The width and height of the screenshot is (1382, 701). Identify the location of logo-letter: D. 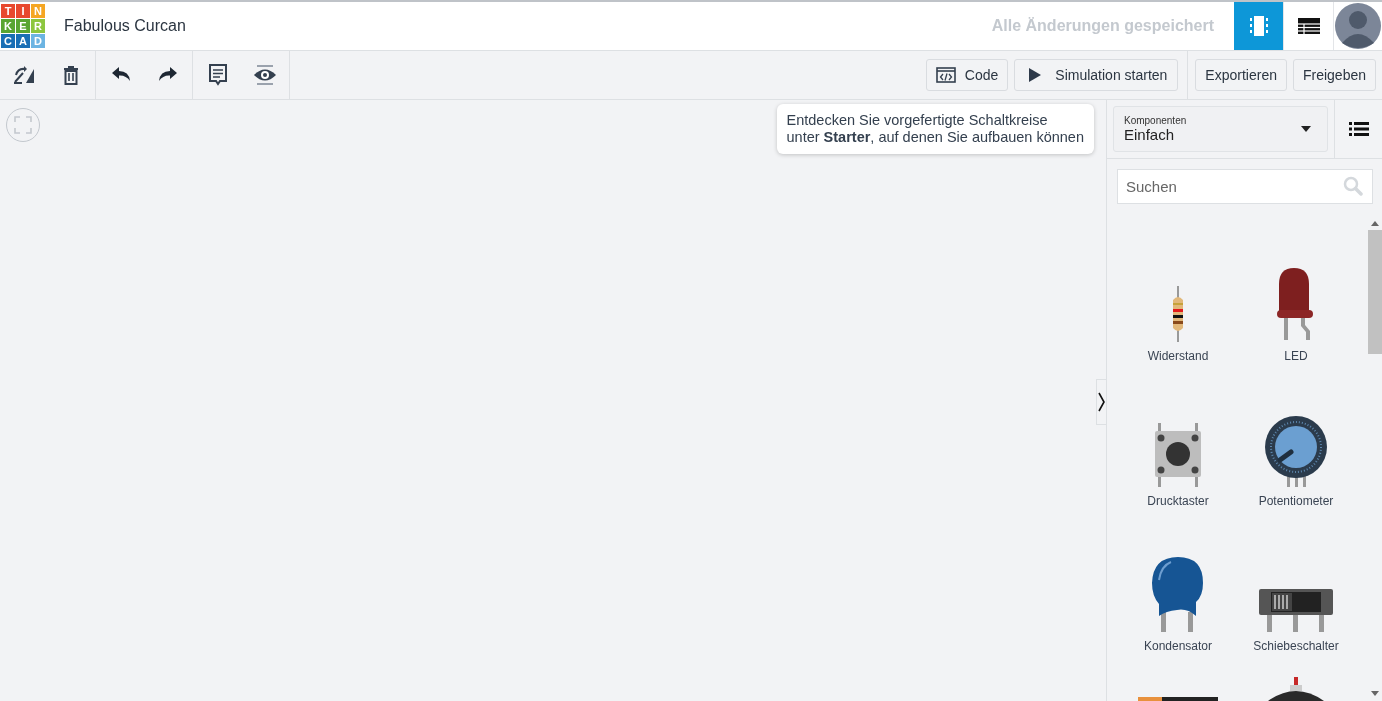
(38, 41).